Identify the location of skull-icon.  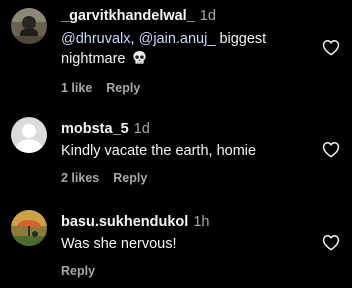
(139, 57).